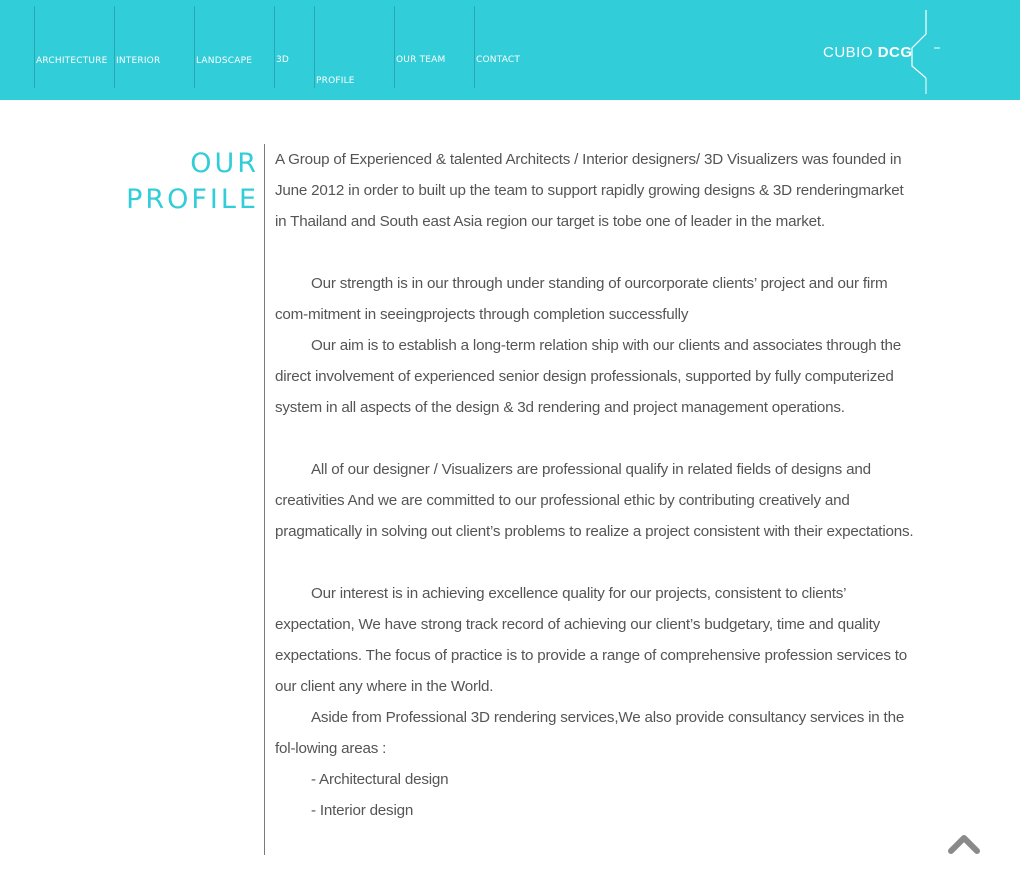  Describe the element at coordinates (192, 182) in the screenshot. I see `page-title: OUR PROFILE` at that location.